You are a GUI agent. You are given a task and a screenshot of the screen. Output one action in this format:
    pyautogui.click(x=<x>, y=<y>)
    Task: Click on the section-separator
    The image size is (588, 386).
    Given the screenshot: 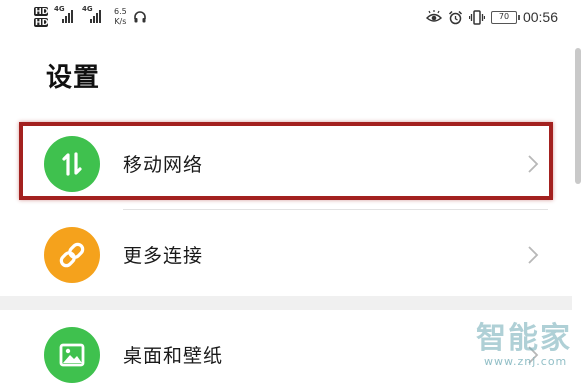 What is the action you would take?
    pyautogui.click(x=286, y=303)
    